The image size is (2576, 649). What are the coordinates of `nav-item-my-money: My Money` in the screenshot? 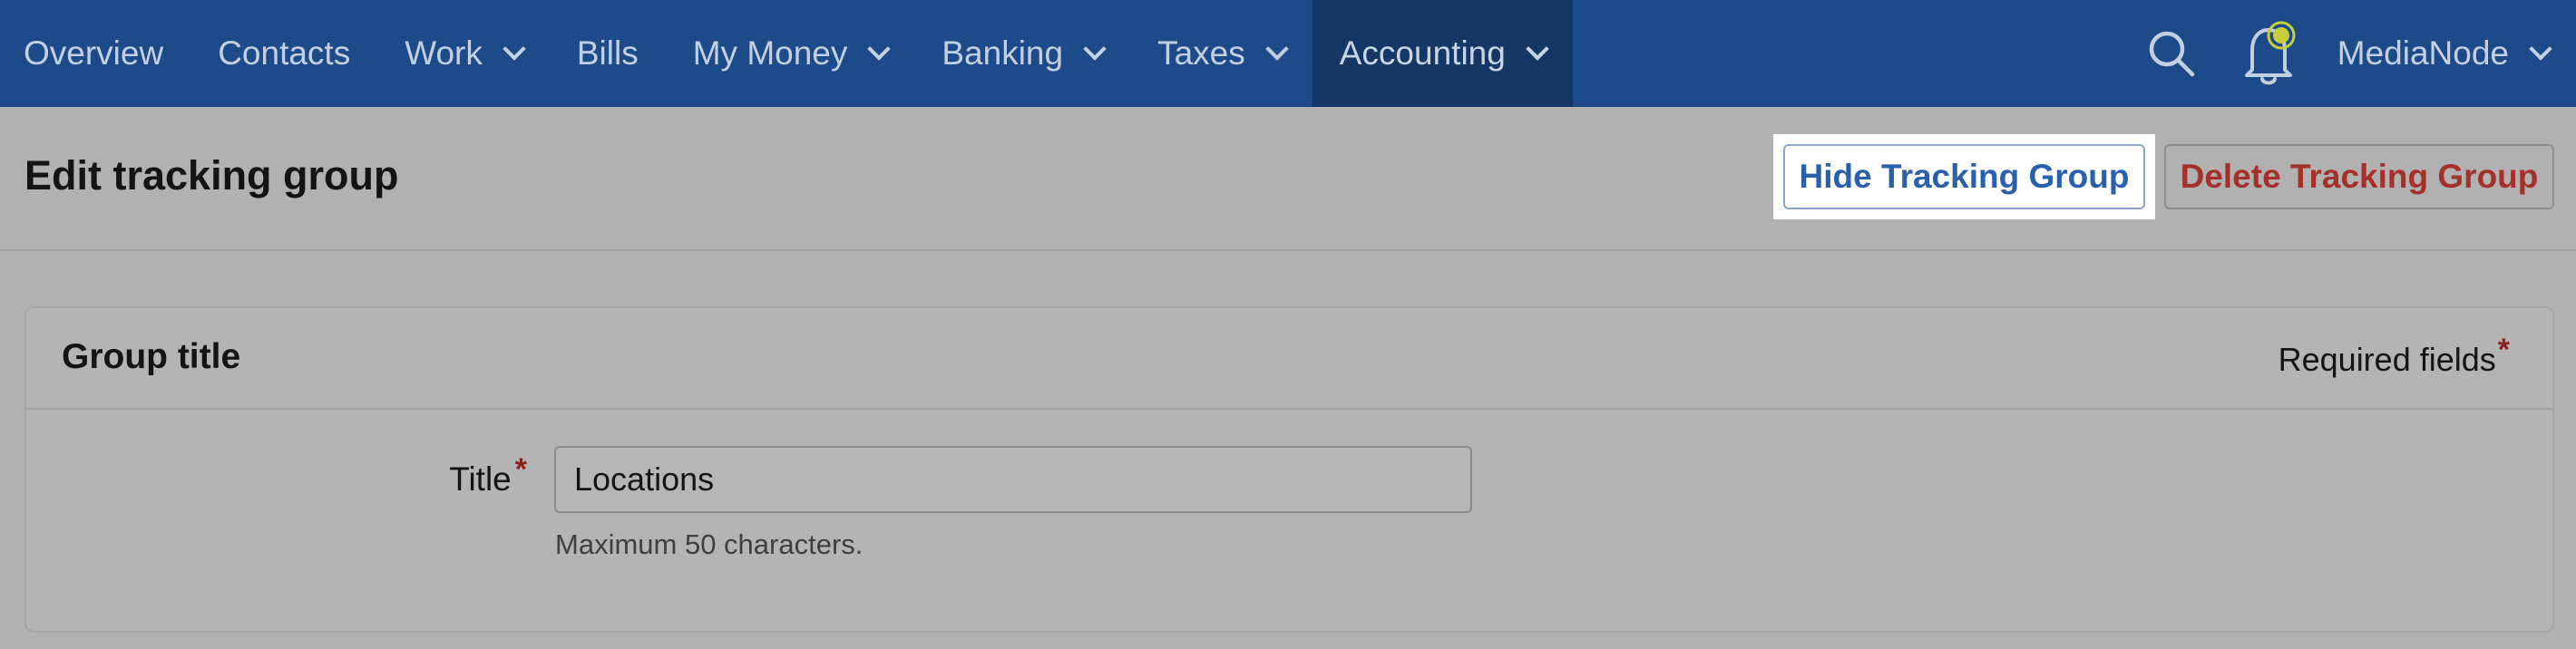 It's located at (790, 53).